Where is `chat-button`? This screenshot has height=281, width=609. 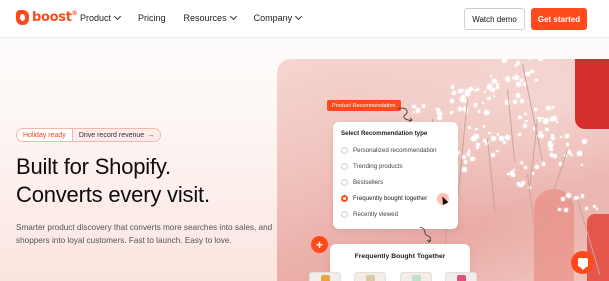 chat-button is located at coordinates (582, 262).